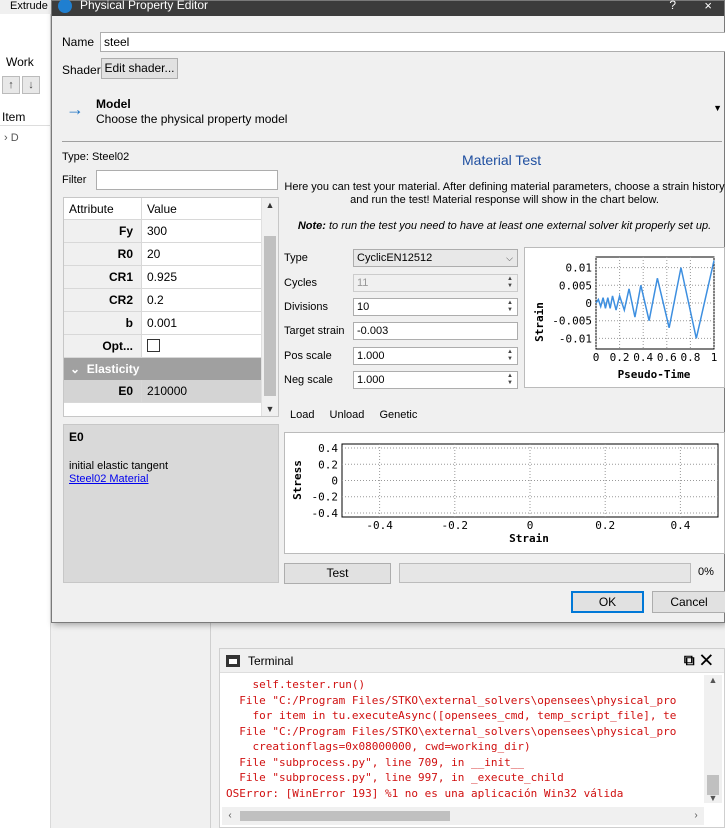 The image size is (725, 828). I want to click on x-tick-label: -0.2, so click(455, 525).